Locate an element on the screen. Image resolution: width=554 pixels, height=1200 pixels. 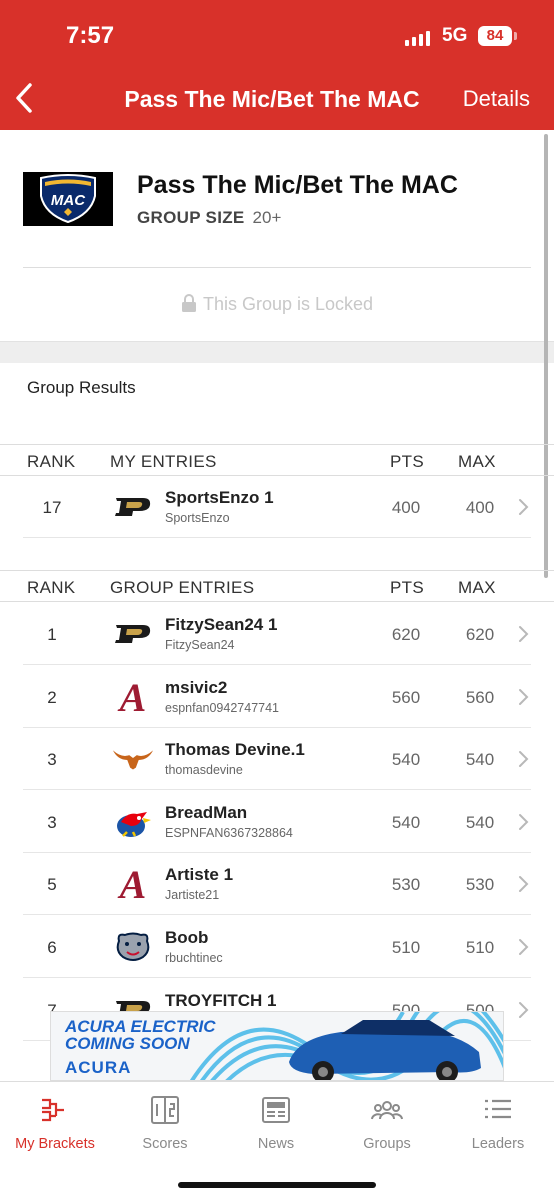
entry-row: 1 FitzySean24 1 FitzySean24 620 620 is located at coordinates (277, 634).